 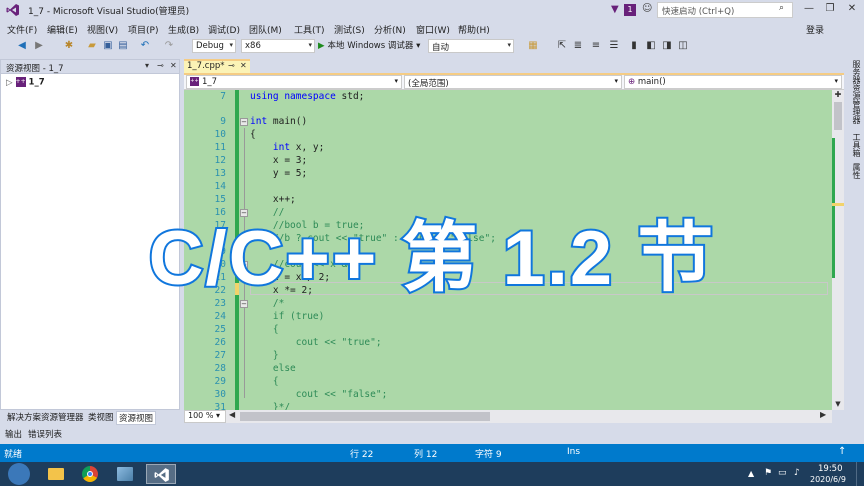 I want to click on code-line: using namespace std;, so click(x=307, y=96).